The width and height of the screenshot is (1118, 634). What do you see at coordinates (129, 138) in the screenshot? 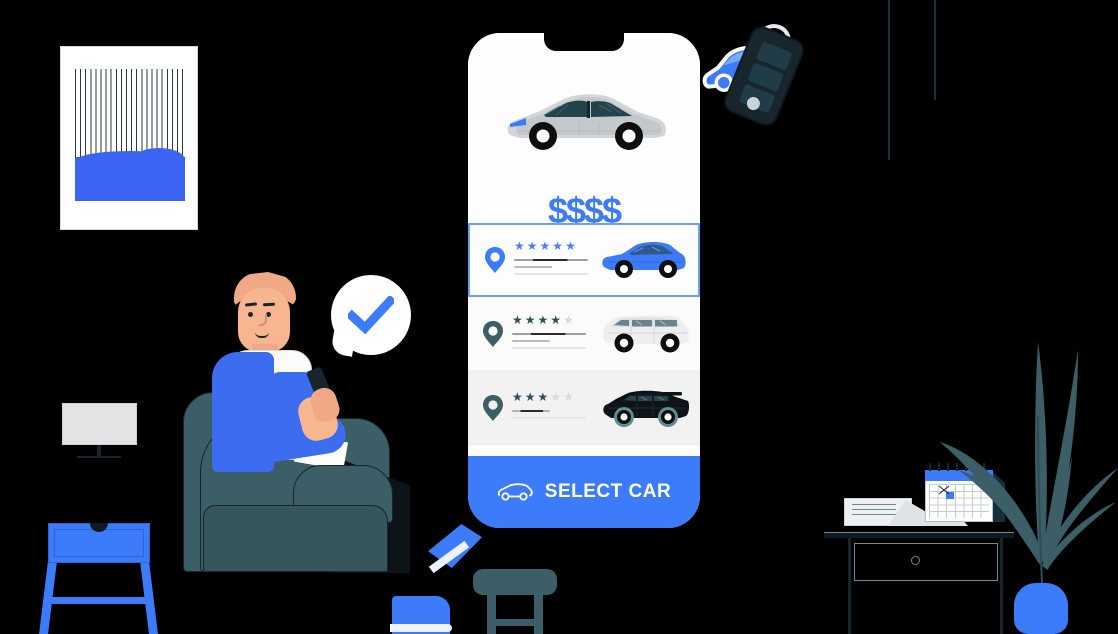
I see `abstract-wall-art` at bounding box center [129, 138].